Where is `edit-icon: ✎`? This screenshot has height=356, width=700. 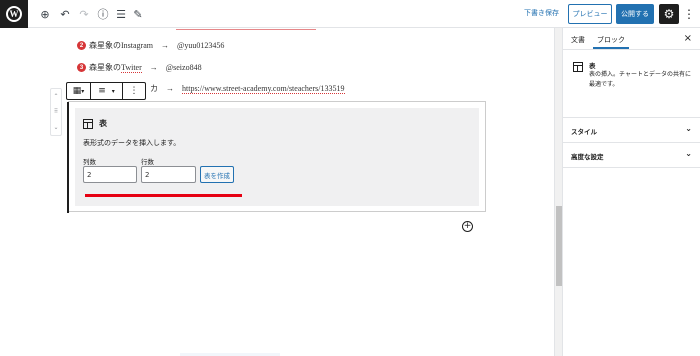 edit-icon: ✎ is located at coordinates (138, 14).